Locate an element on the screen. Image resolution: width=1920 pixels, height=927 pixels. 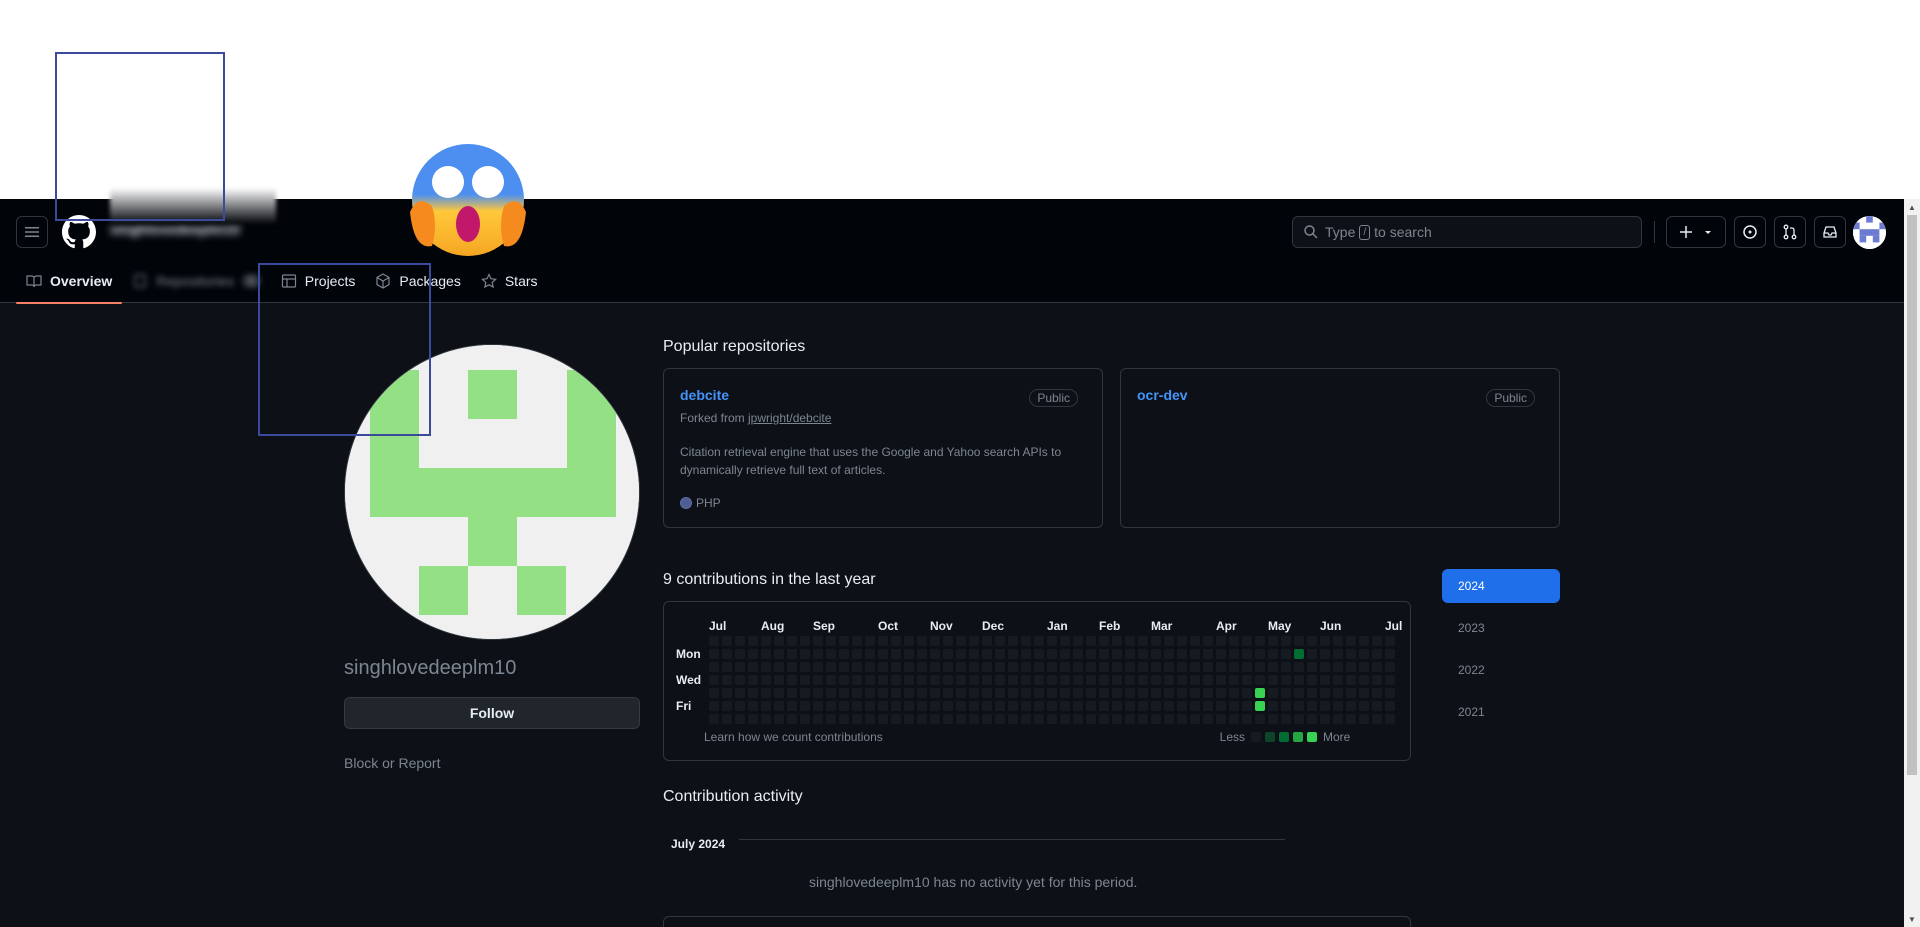
user-avatar is located at coordinates (1869, 232).